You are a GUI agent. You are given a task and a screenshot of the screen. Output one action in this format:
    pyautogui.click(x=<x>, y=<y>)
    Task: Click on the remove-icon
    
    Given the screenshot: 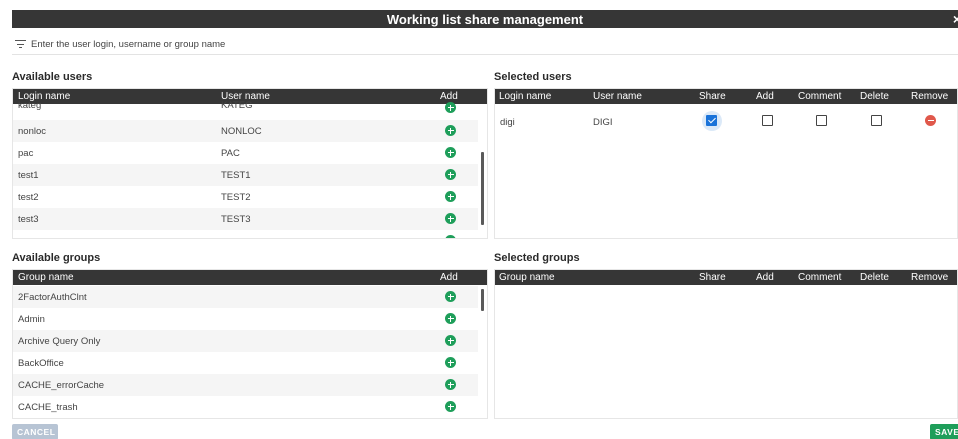 What is the action you would take?
    pyautogui.click(x=930, y=120)
    